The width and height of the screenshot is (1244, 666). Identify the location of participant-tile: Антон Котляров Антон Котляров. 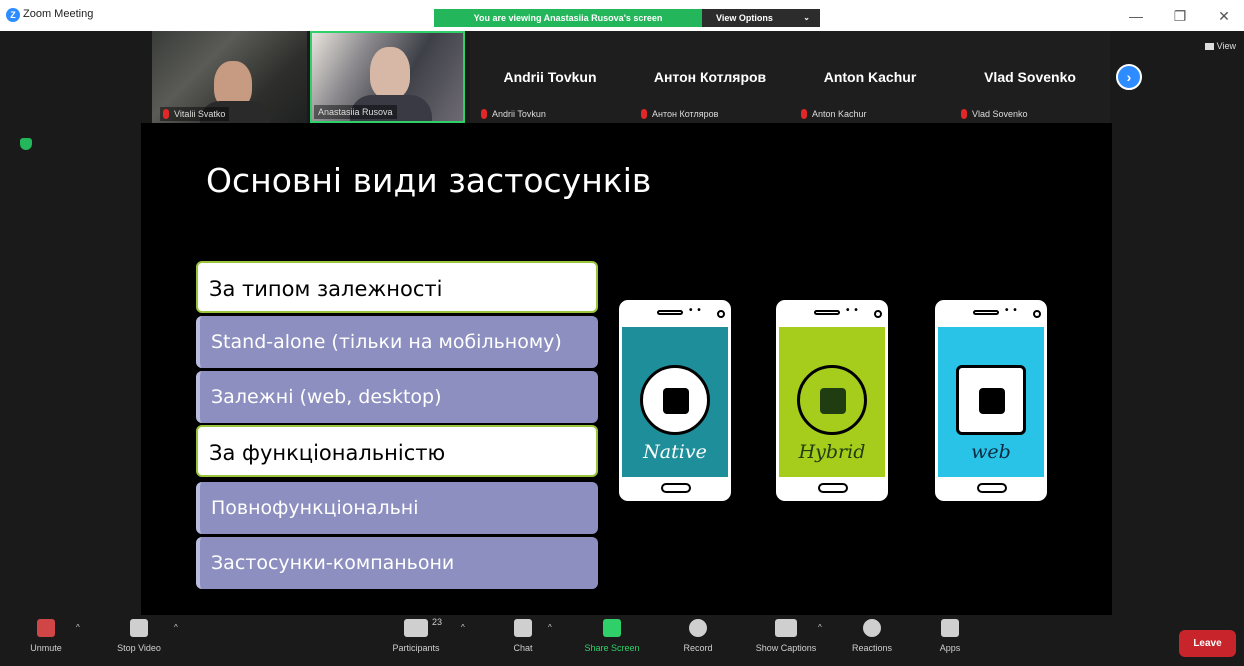
(710, 77).